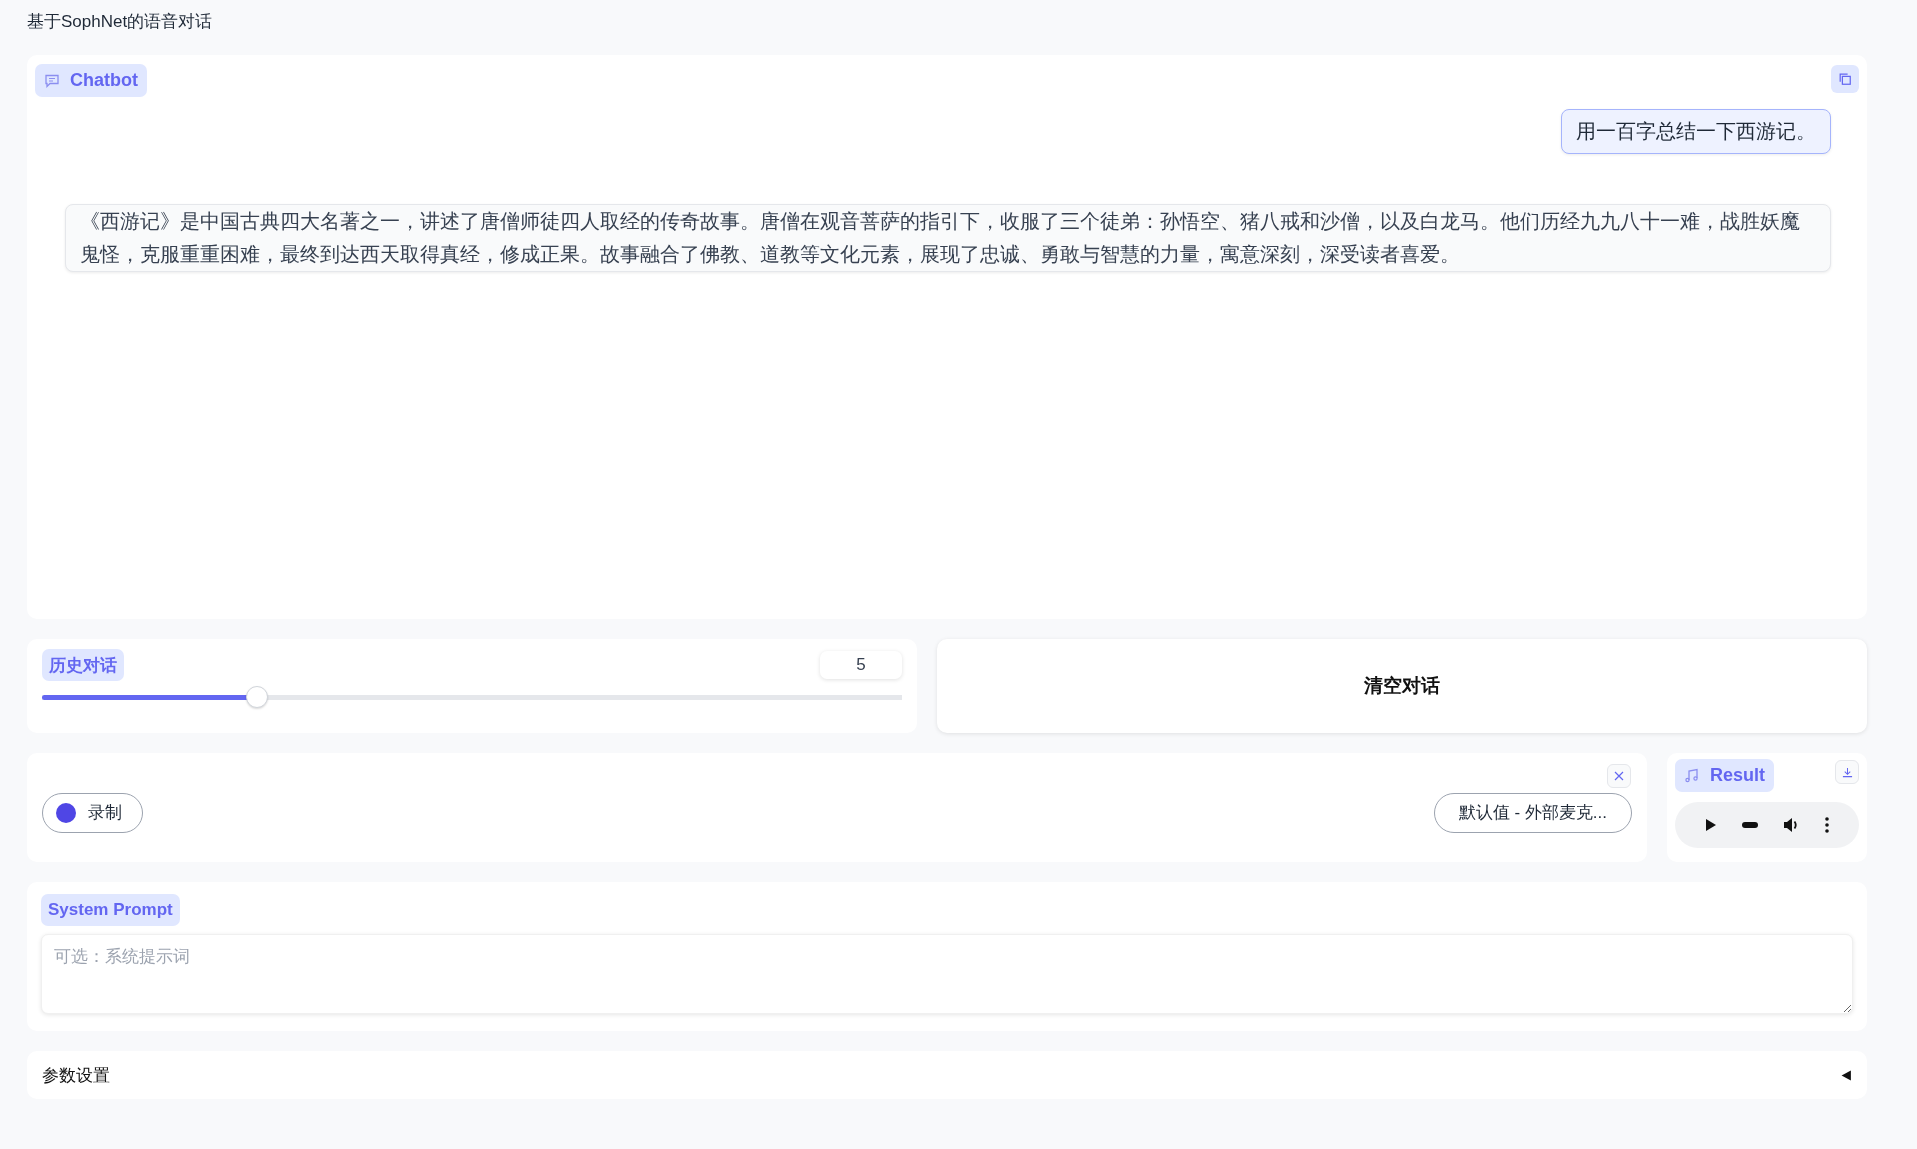 The height and width of the screenshot is (1149, 1917). Describe the element at coordinates (947, 1075) in the screenshot. I see `settings-accordion: 参数设置` at that location.